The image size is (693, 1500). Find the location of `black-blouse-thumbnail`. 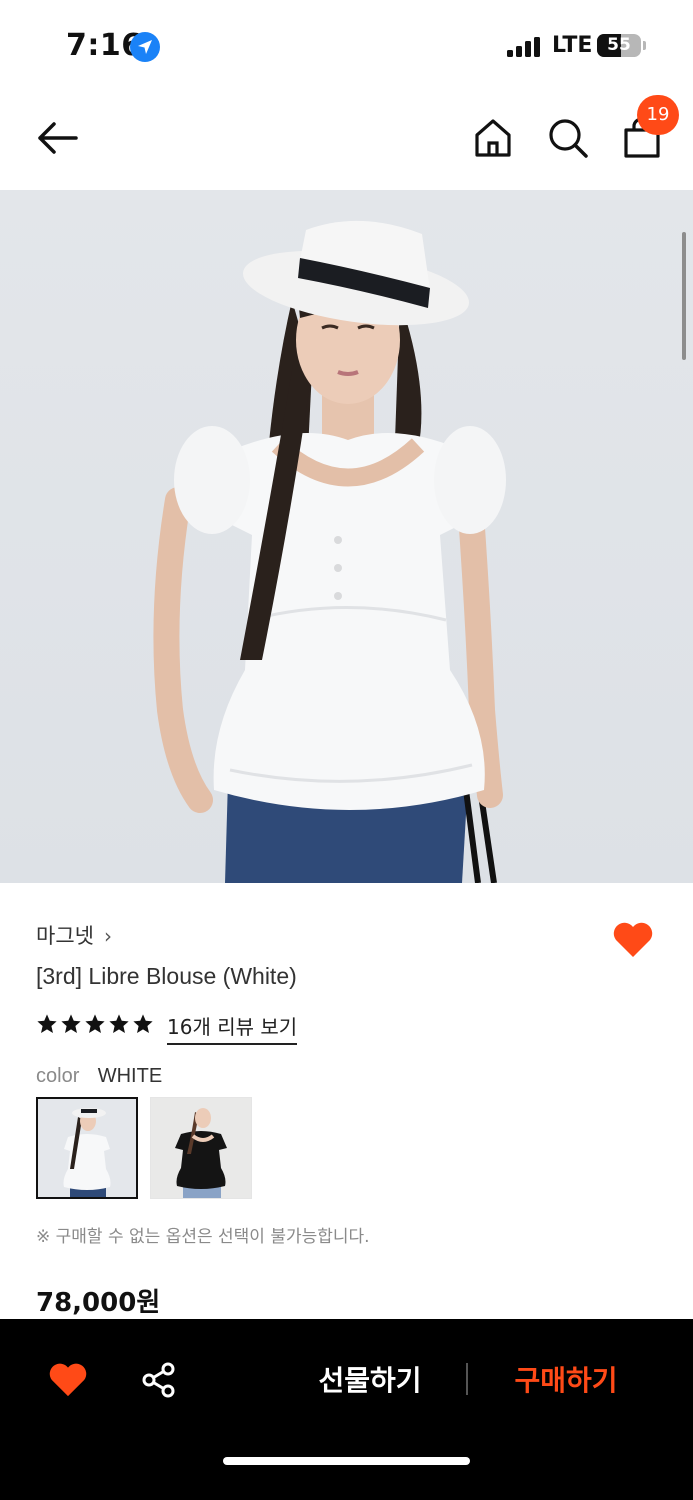

black-blouse-thumbnail is located at coordinates (201, 1148).